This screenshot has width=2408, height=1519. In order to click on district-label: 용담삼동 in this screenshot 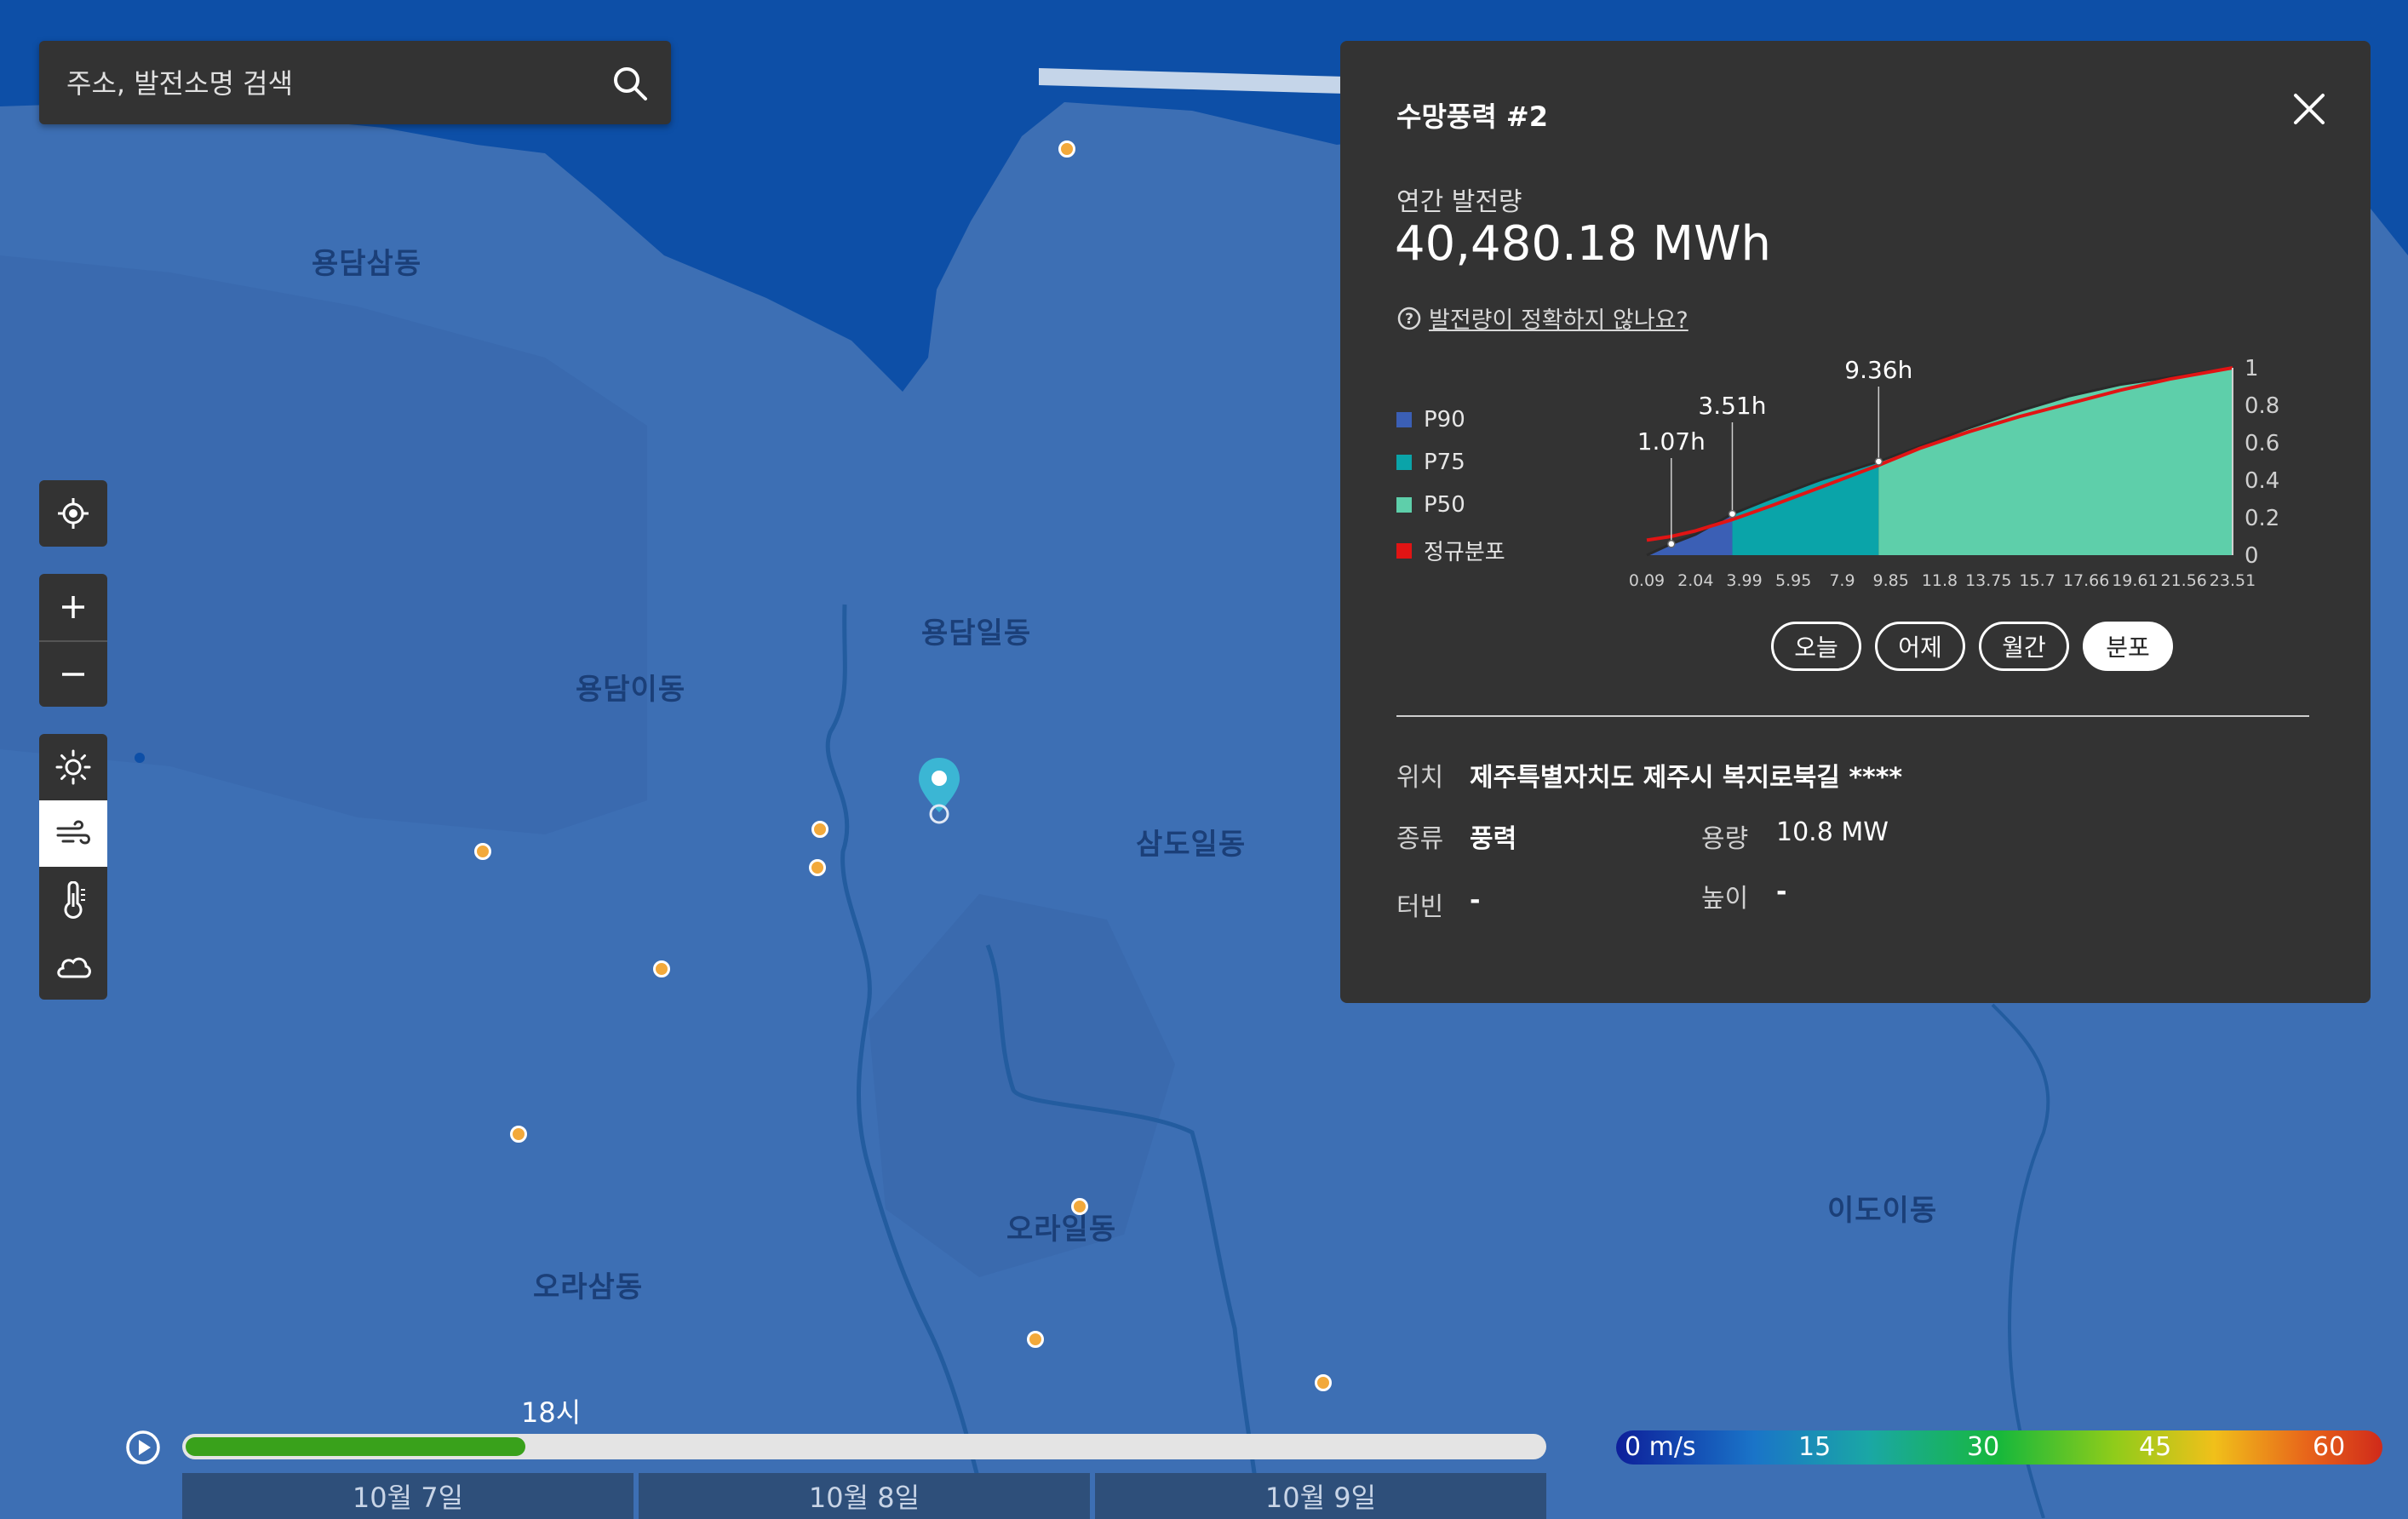, I will do `click(367, 264)`.